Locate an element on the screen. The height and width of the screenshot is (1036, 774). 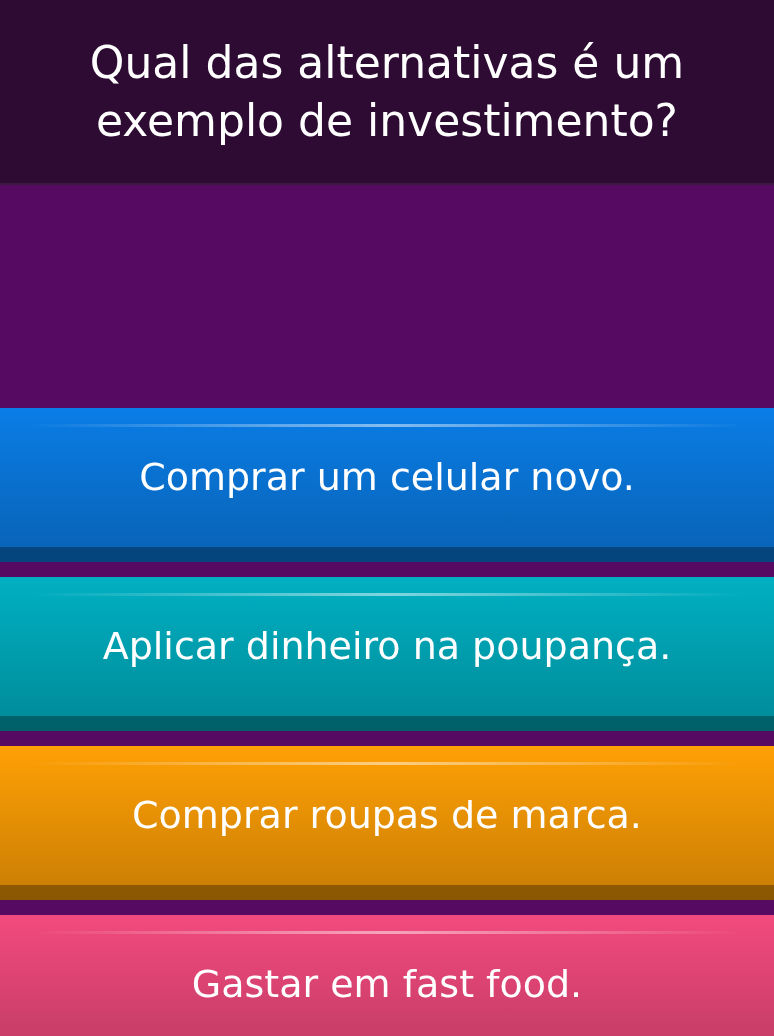
question-text: Qual das alternativas é um exemplo de investimento? is located at coordinates (387, 92).